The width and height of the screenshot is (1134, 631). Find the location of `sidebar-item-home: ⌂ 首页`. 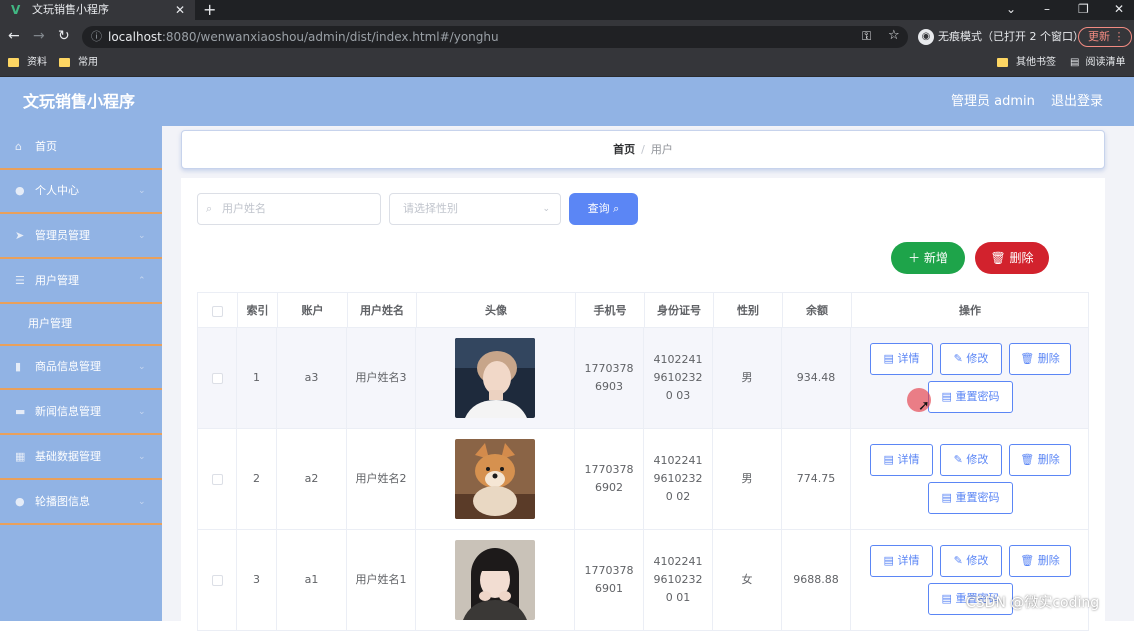

sidebar-item-home: ⌂ 首页 is located at coordinates (81, 148).